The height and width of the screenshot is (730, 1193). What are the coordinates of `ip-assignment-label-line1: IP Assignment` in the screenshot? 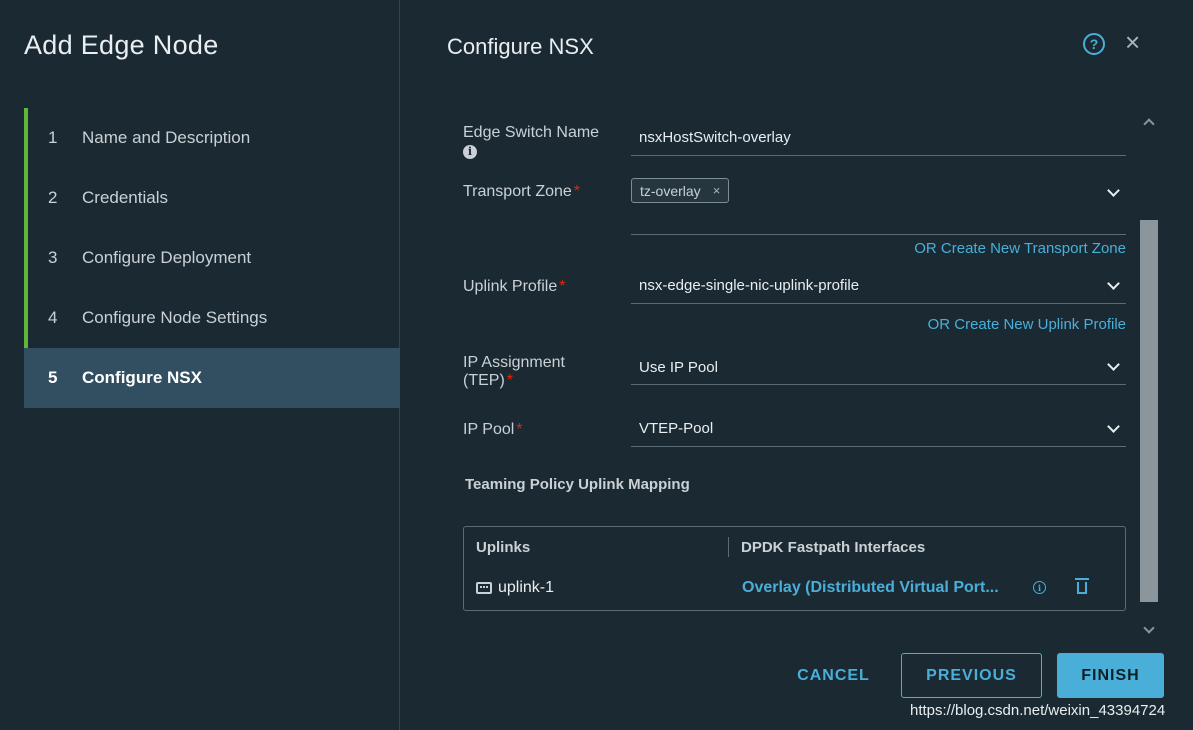 It's located at (514, 362).